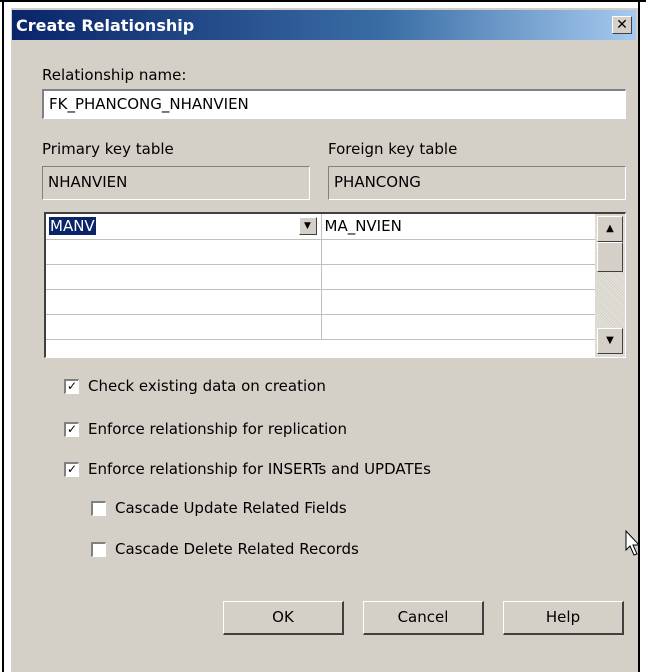 The image size is (646, 672). What do you see at coordinates (184, 227) in the screenshot?
I see `primary-column-cell: MANV ▼` at bounding box center [184, 227].